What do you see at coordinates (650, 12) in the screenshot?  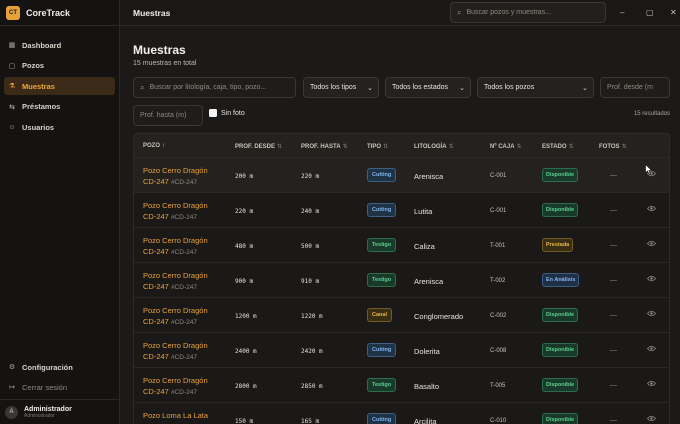 I see `maximize-icon: ▢` at bounding box center [650, 12].